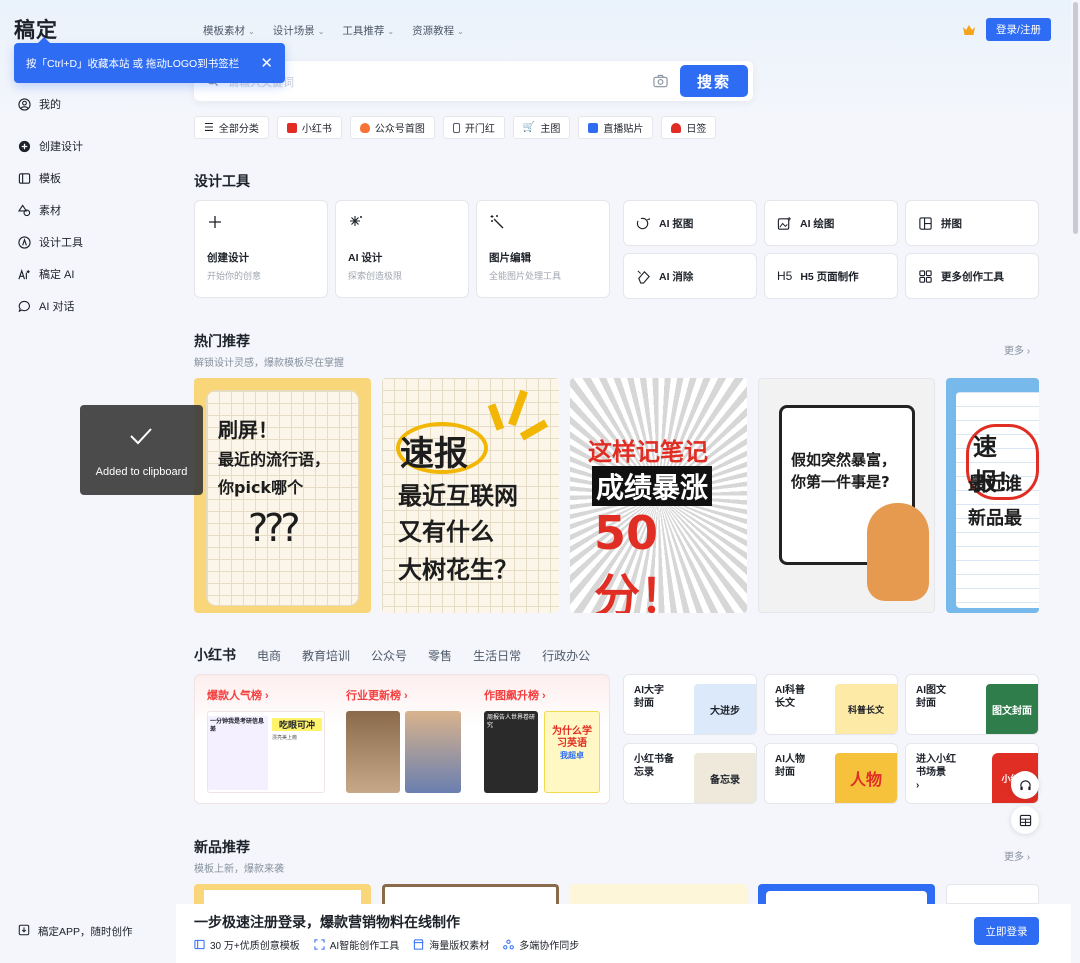 This screenshot has width=1080, height=963. What do you see at coordinates (402, 249) in the screenshot?
I see `tool-ai-design: AI 设计 探索创造极限` at bounding box center [402, 249].